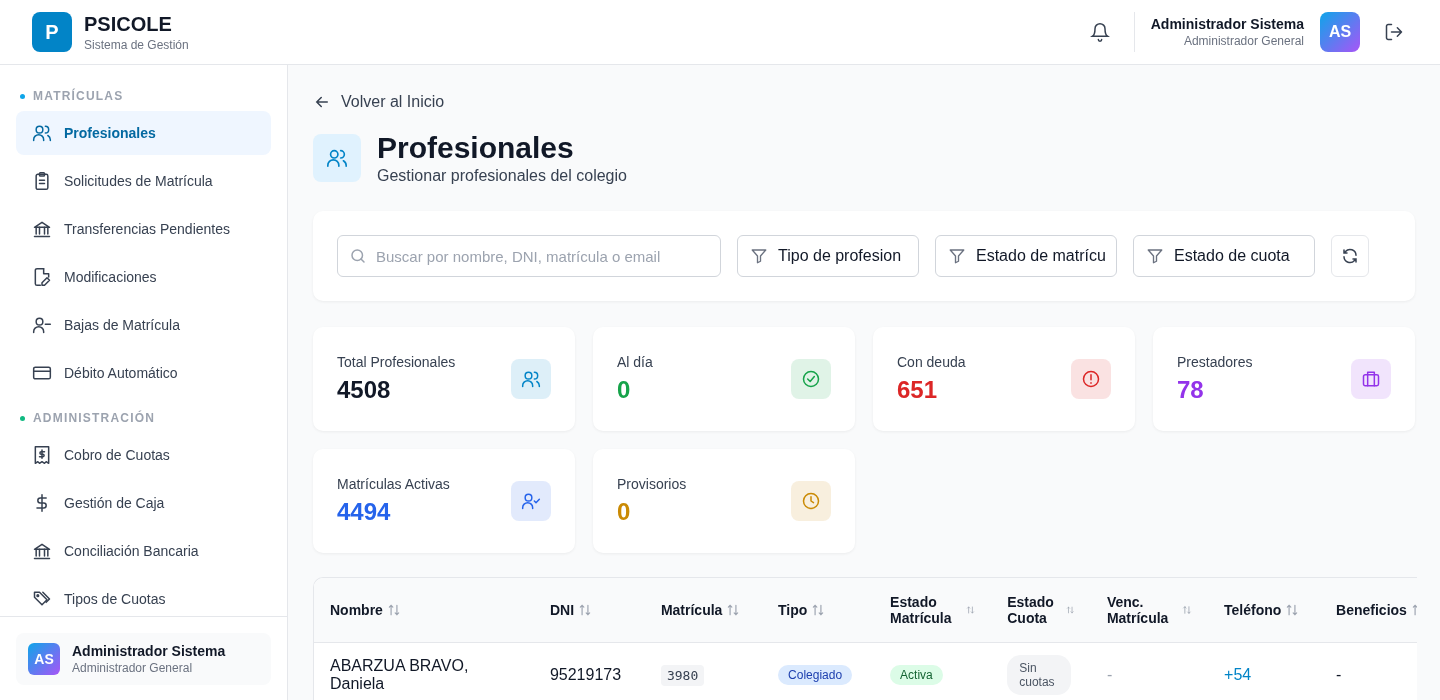  Describe the element at coordinates (143, 229) in the screenshot. I see `sidebar-item: Transferencias Pendientes` at that location.